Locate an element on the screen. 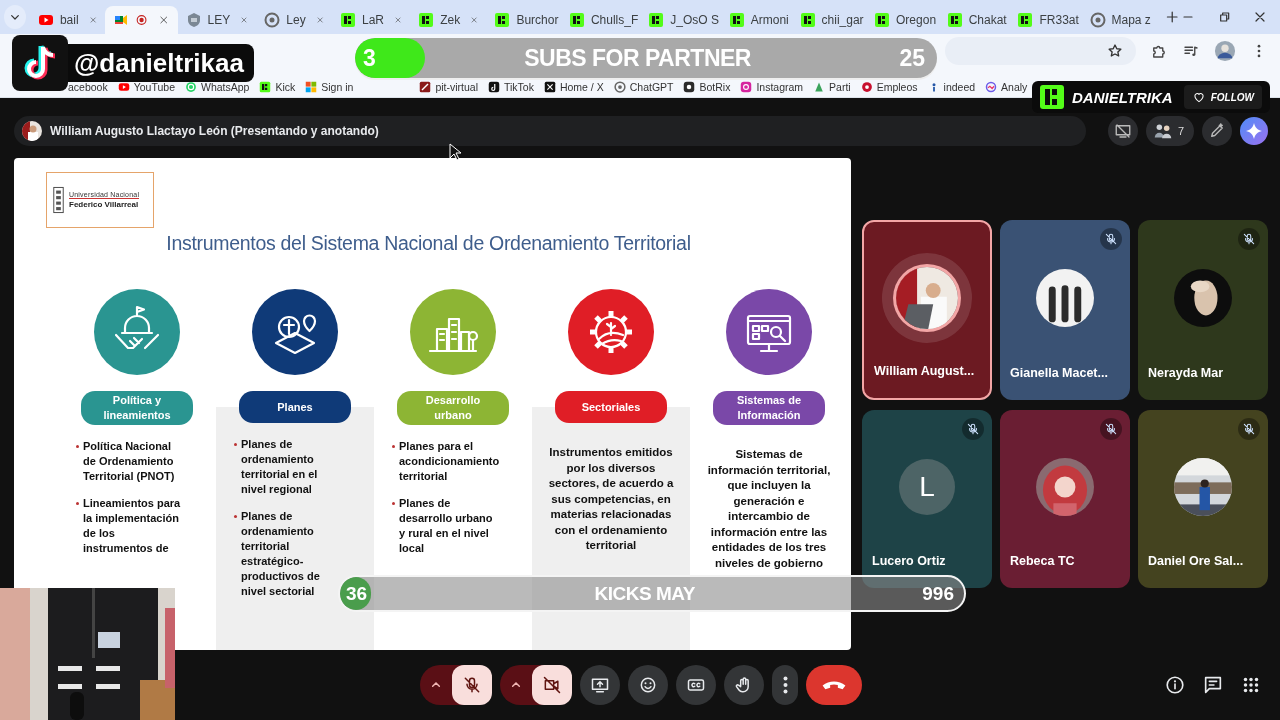 This screenshot has height=720, width=1280. bookmark: Kick is located at coordinates (277, 87).